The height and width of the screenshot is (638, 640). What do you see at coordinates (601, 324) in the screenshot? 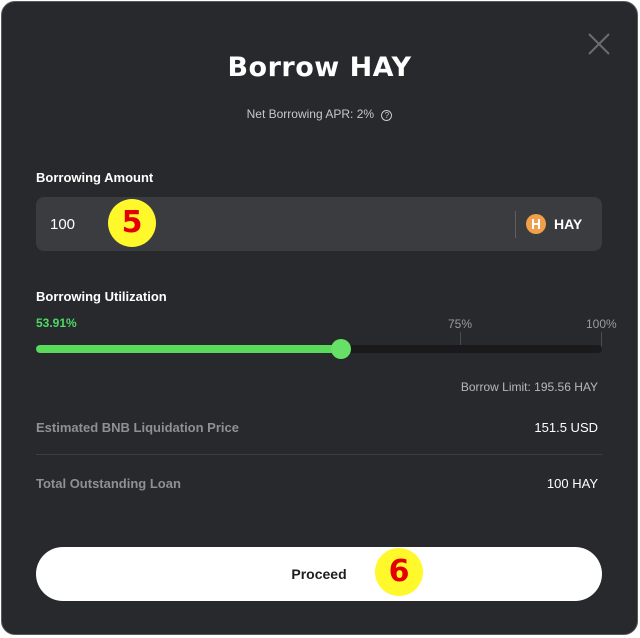
I see `tick-100-label: 100%` at bounding box center [601, 324].